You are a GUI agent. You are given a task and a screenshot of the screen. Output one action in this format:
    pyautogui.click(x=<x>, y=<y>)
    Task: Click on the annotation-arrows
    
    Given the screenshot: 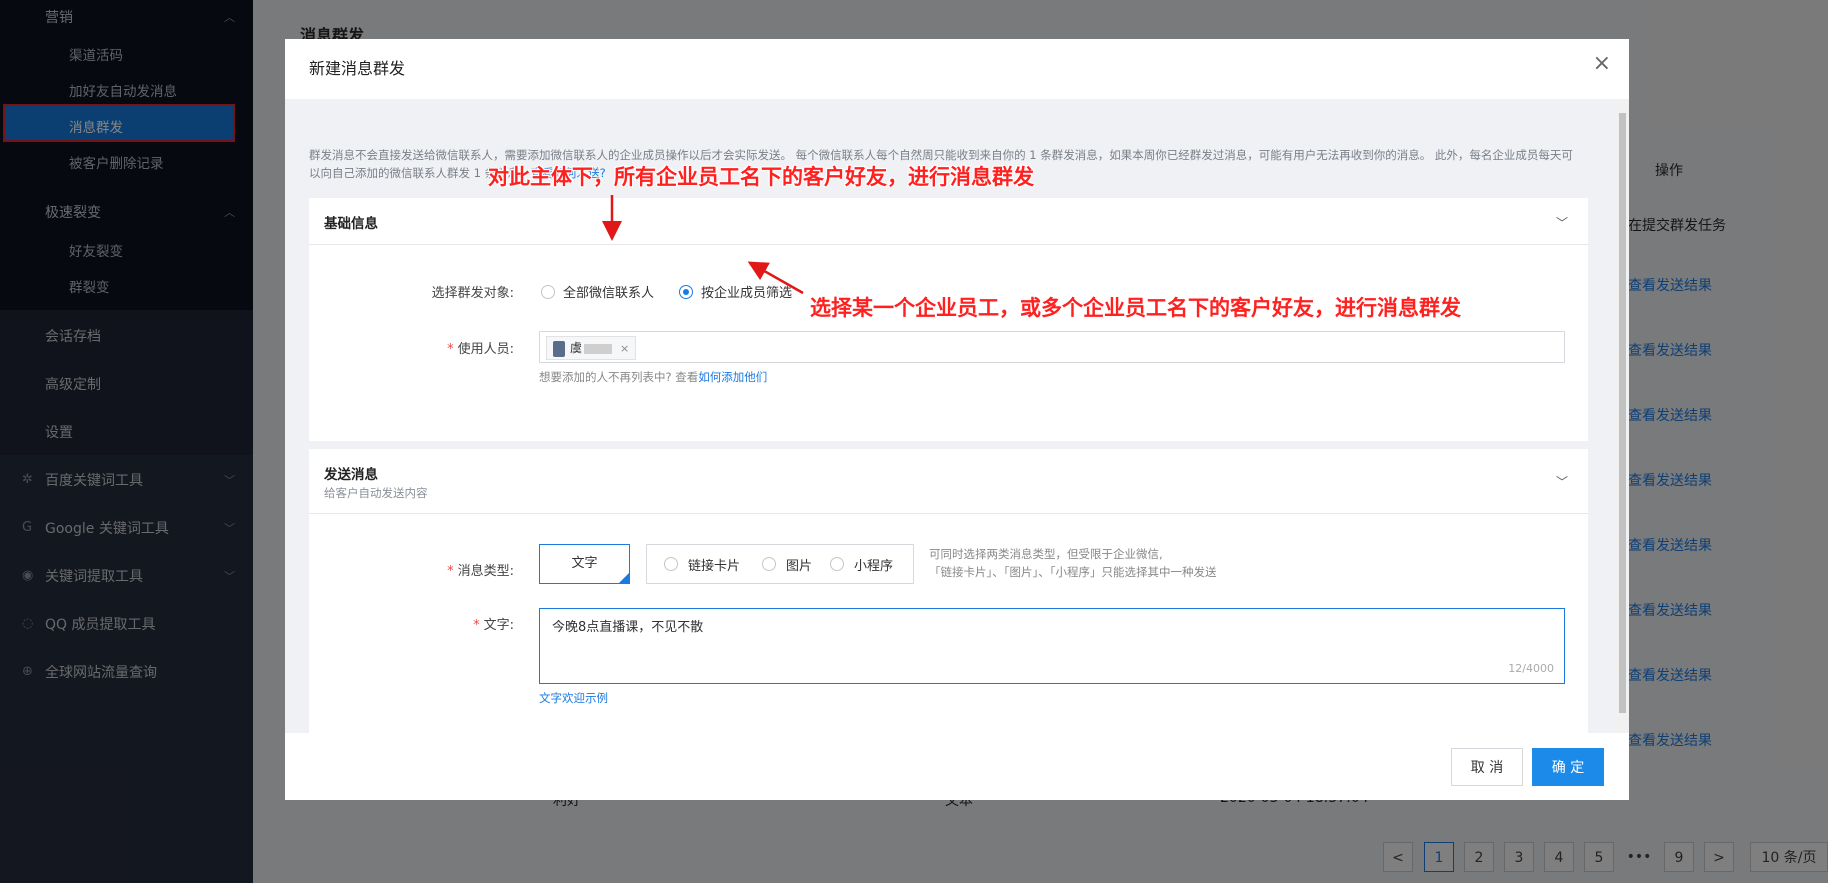 What is the action you would take?
    pyautogui.click(x=703, y=245)
    